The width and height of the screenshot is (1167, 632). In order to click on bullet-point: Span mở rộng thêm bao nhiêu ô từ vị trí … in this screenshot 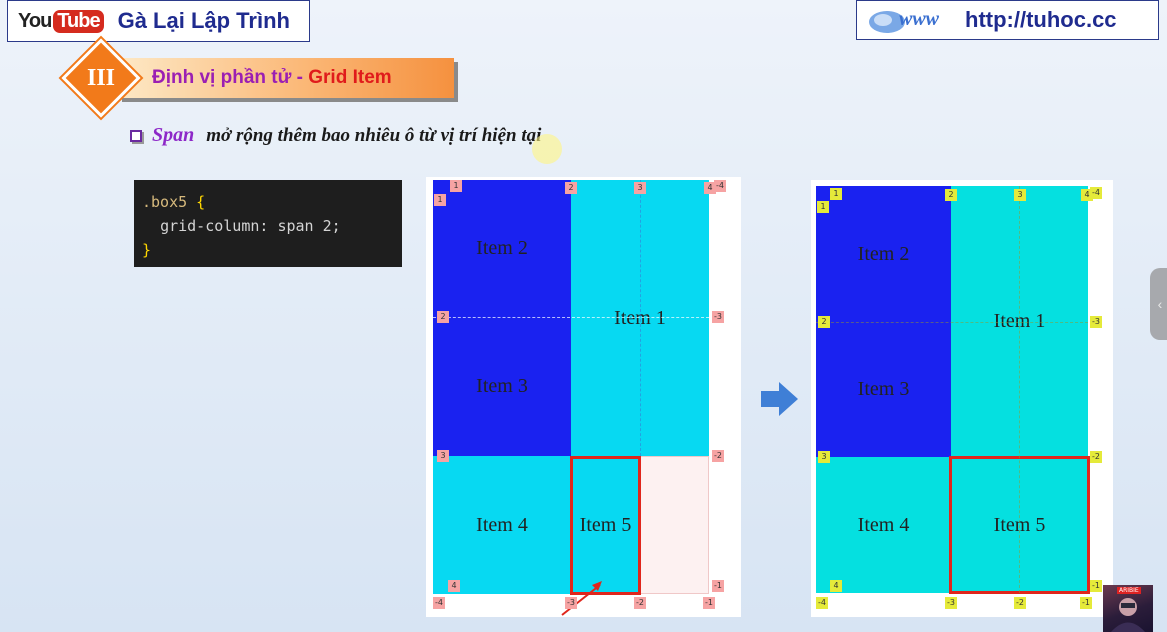, I will do `click(335, 135)`.